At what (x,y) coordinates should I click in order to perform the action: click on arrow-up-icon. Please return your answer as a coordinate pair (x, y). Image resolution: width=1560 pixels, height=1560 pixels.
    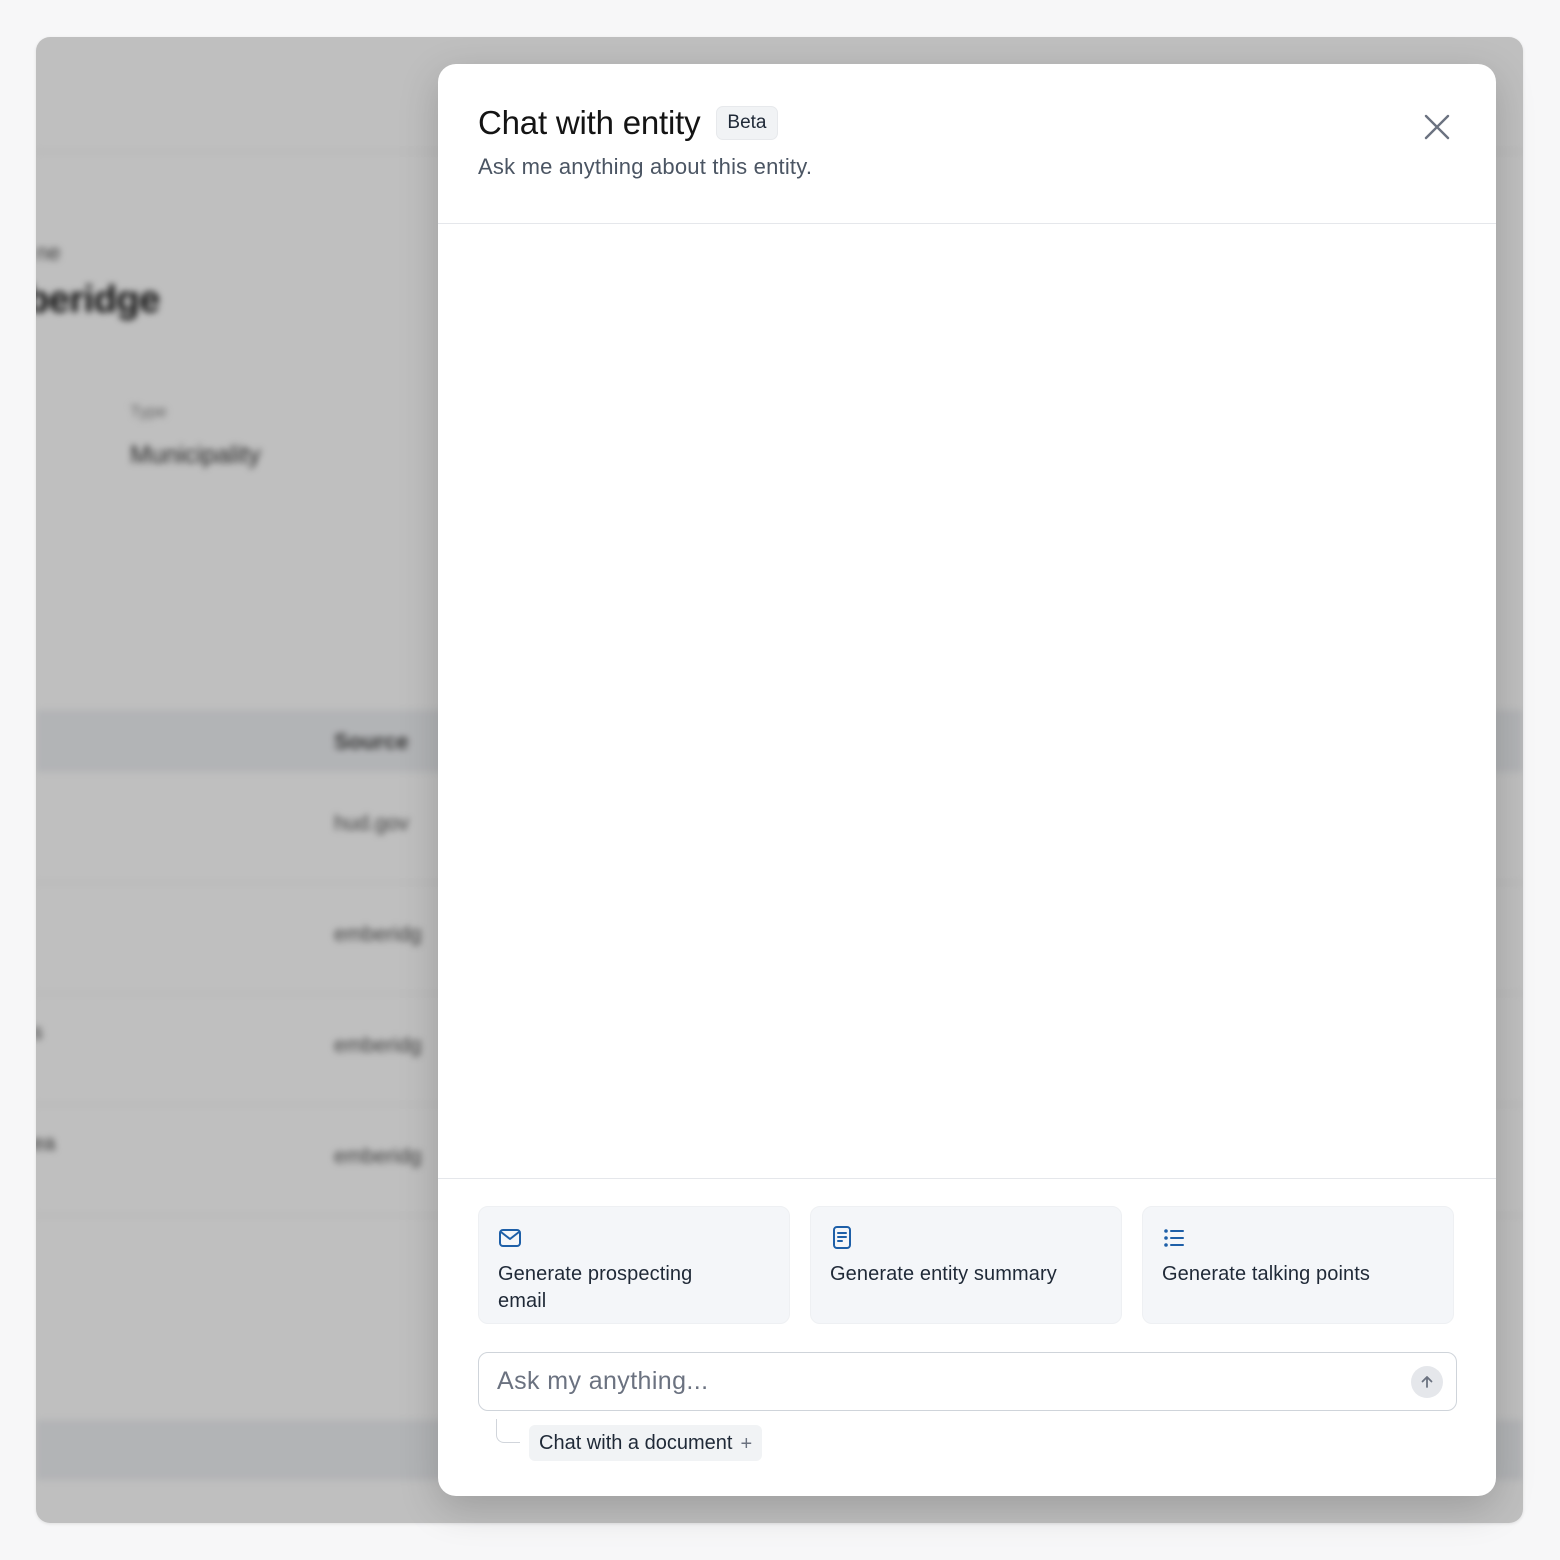
    Looking at the image, I should click on (1427, 1382).